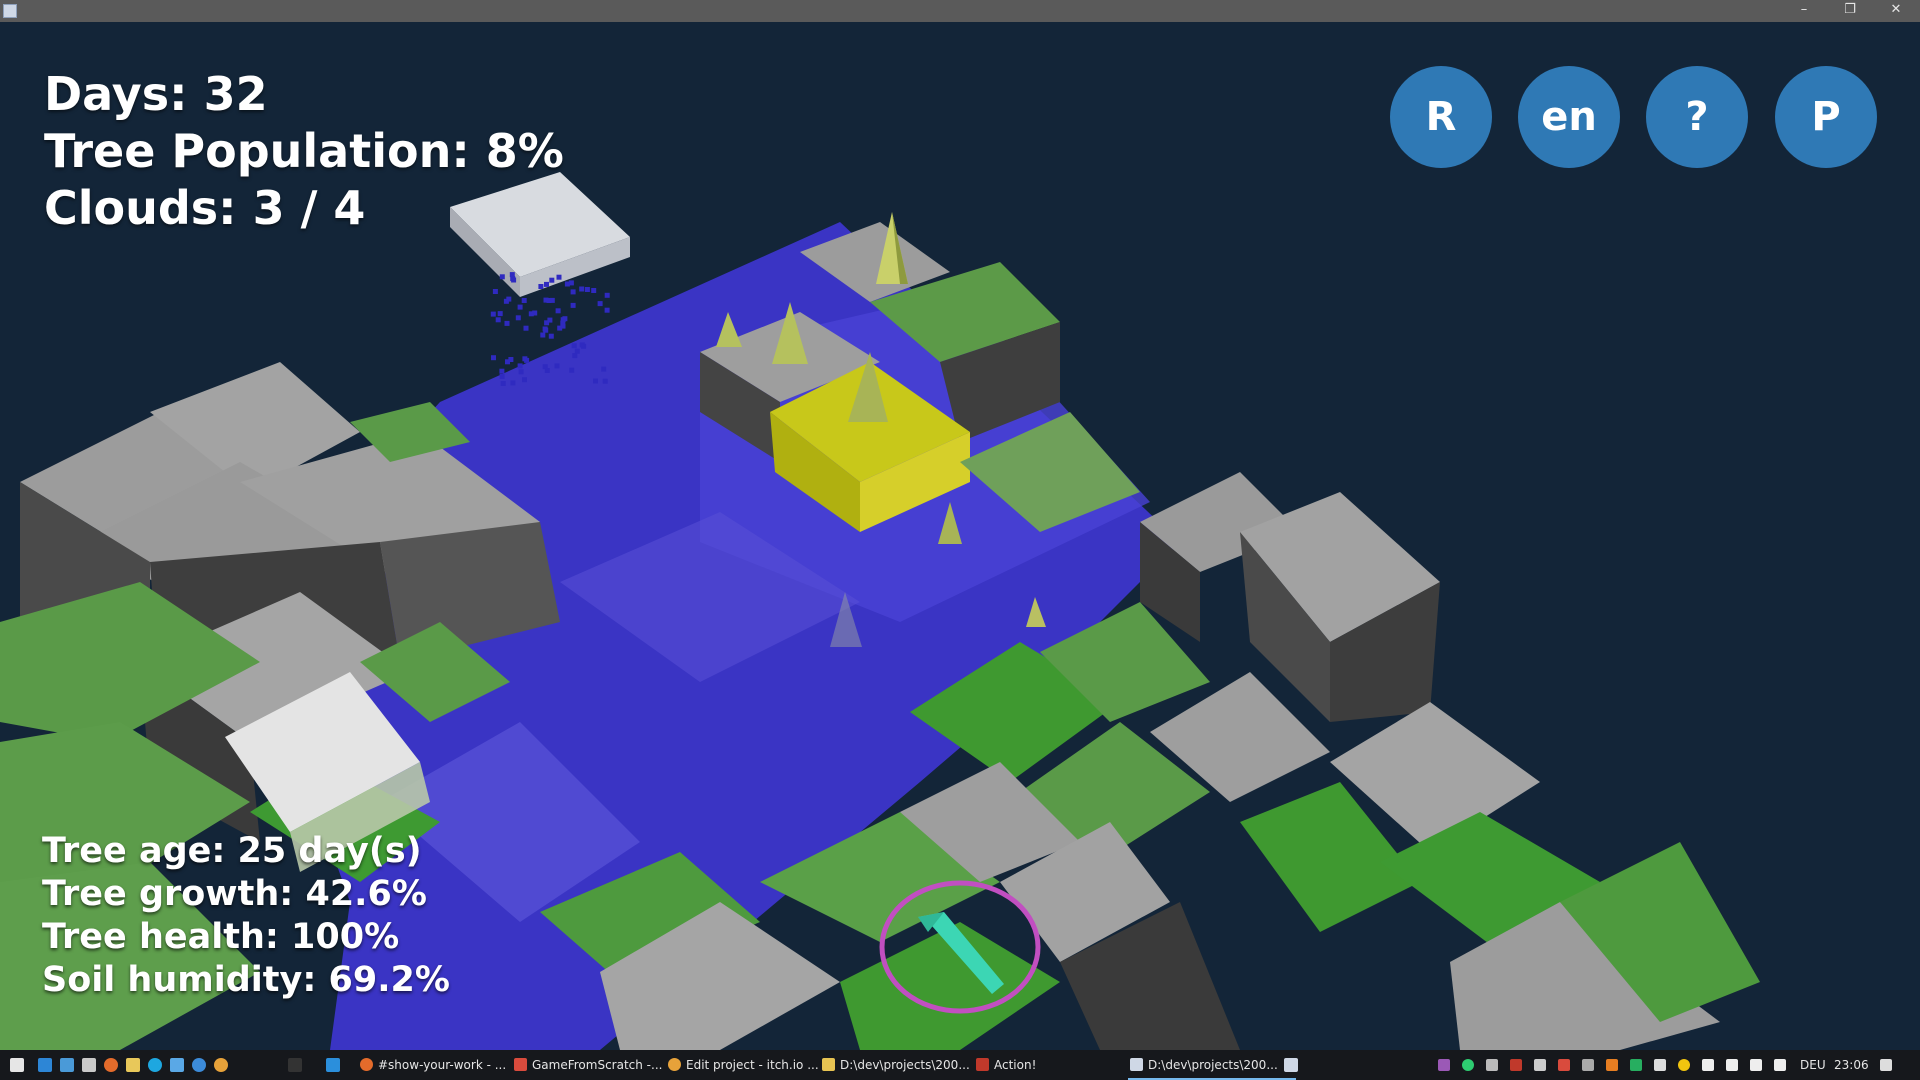 The image size is (1920, 1080). Describe the element at coordinates (1684, 1065) in the screenshot. I see `weather-icon` at that location.